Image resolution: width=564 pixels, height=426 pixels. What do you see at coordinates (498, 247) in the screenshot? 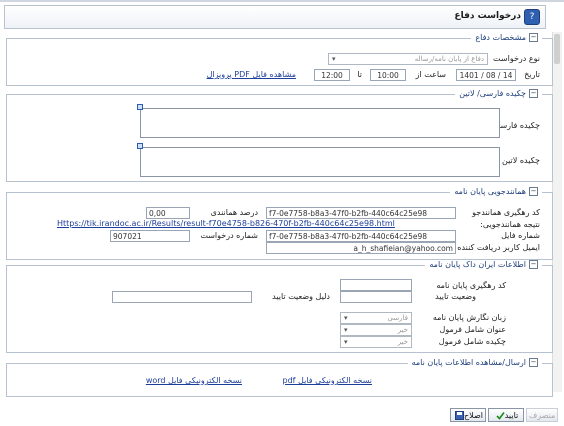
I see `receiver-email-label: ایمیل کاربر دریافت کننده` at bounding box center [498, 247].